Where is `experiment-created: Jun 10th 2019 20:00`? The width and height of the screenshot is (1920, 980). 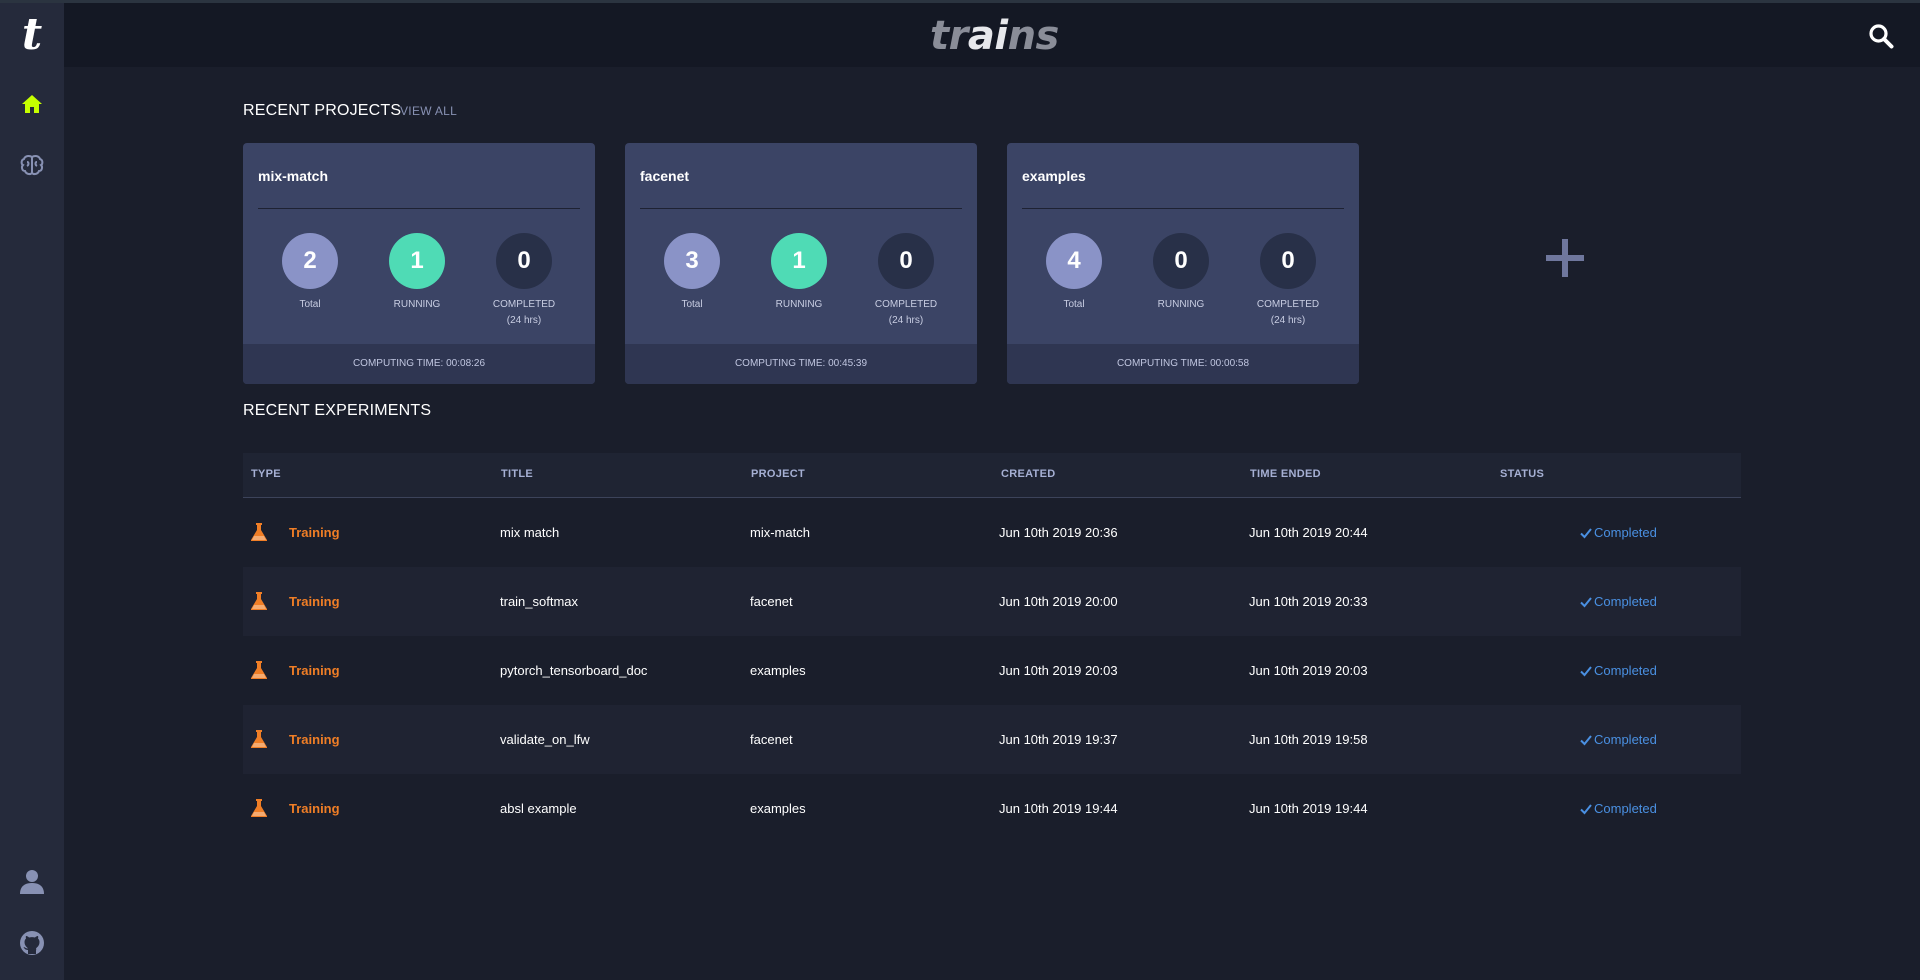 experiment-created: Jun 10th 2019 20:00 is located at coordinates (1058, 601).